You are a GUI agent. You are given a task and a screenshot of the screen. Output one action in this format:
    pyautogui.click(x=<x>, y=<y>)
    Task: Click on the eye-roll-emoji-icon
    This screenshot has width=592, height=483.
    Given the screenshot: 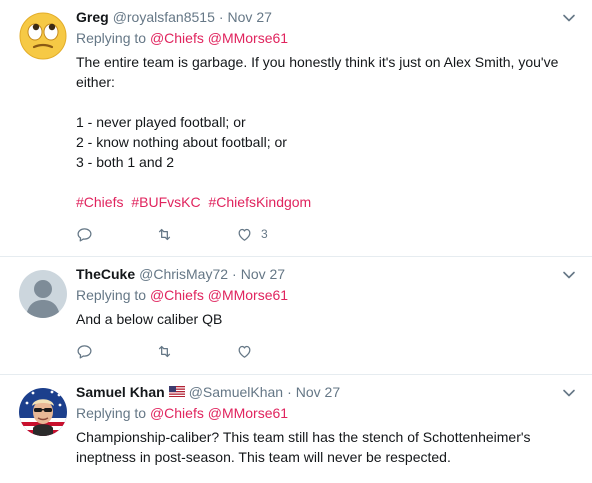 What is the action you would take?
    pyautogui.click(x=43, y=36)
    